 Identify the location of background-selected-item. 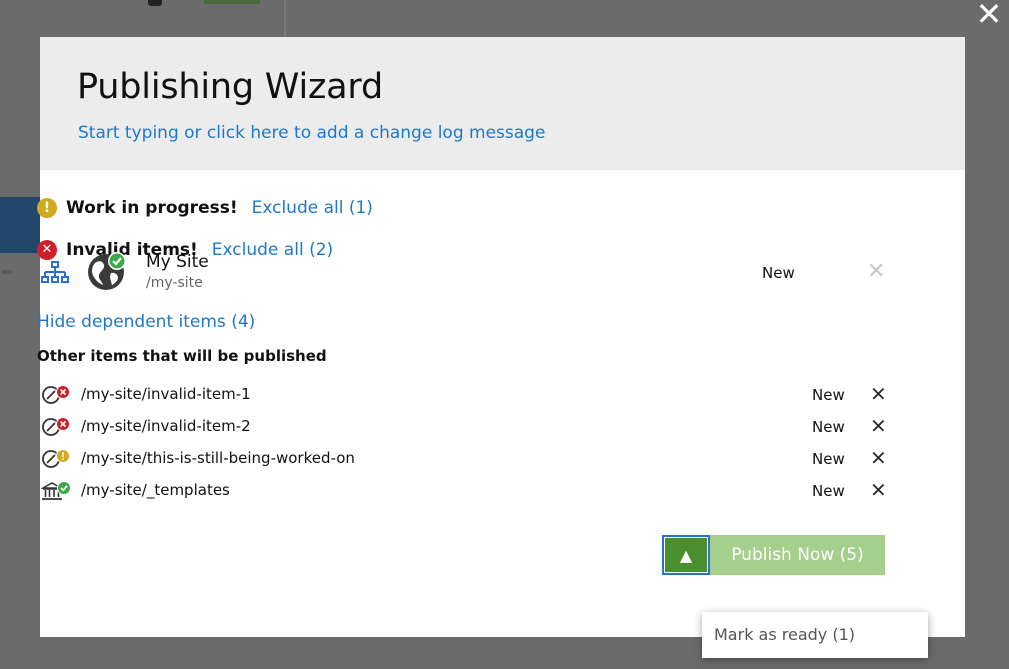
(20, 225).